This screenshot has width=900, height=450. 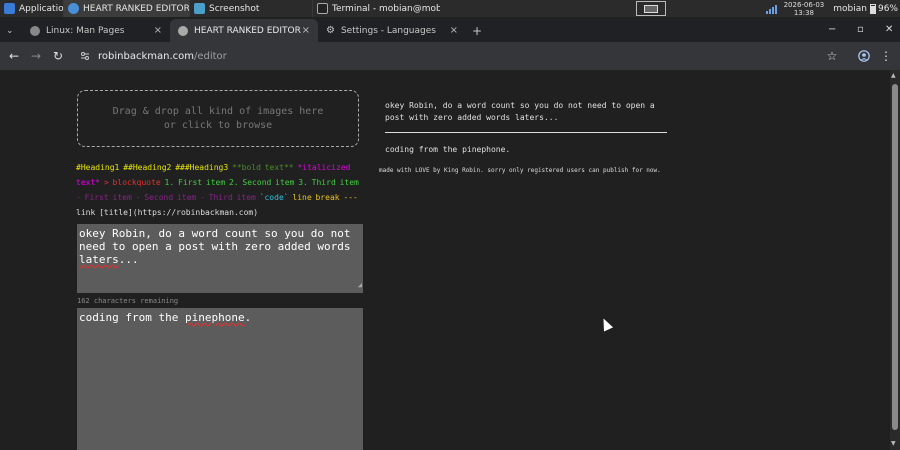 I want to click on scroll-up-icon: ▲, so click(x=893, y=75).